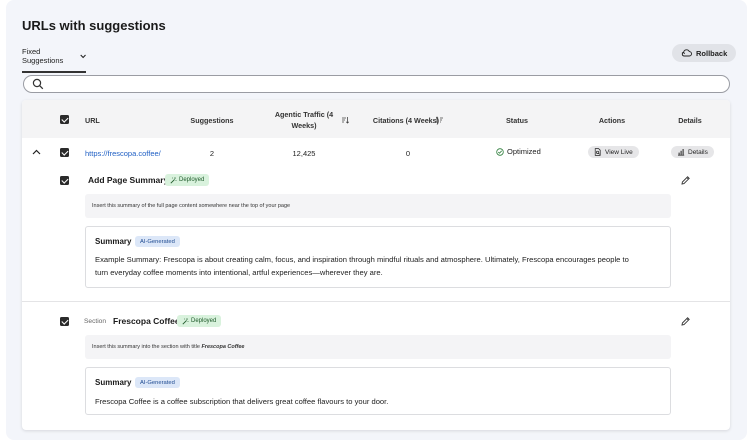 The height and width of the screenshot is (440, 750). Describe the element at coordinates (92, 120) in the screenshot. I see `col-url: URL` at that location.